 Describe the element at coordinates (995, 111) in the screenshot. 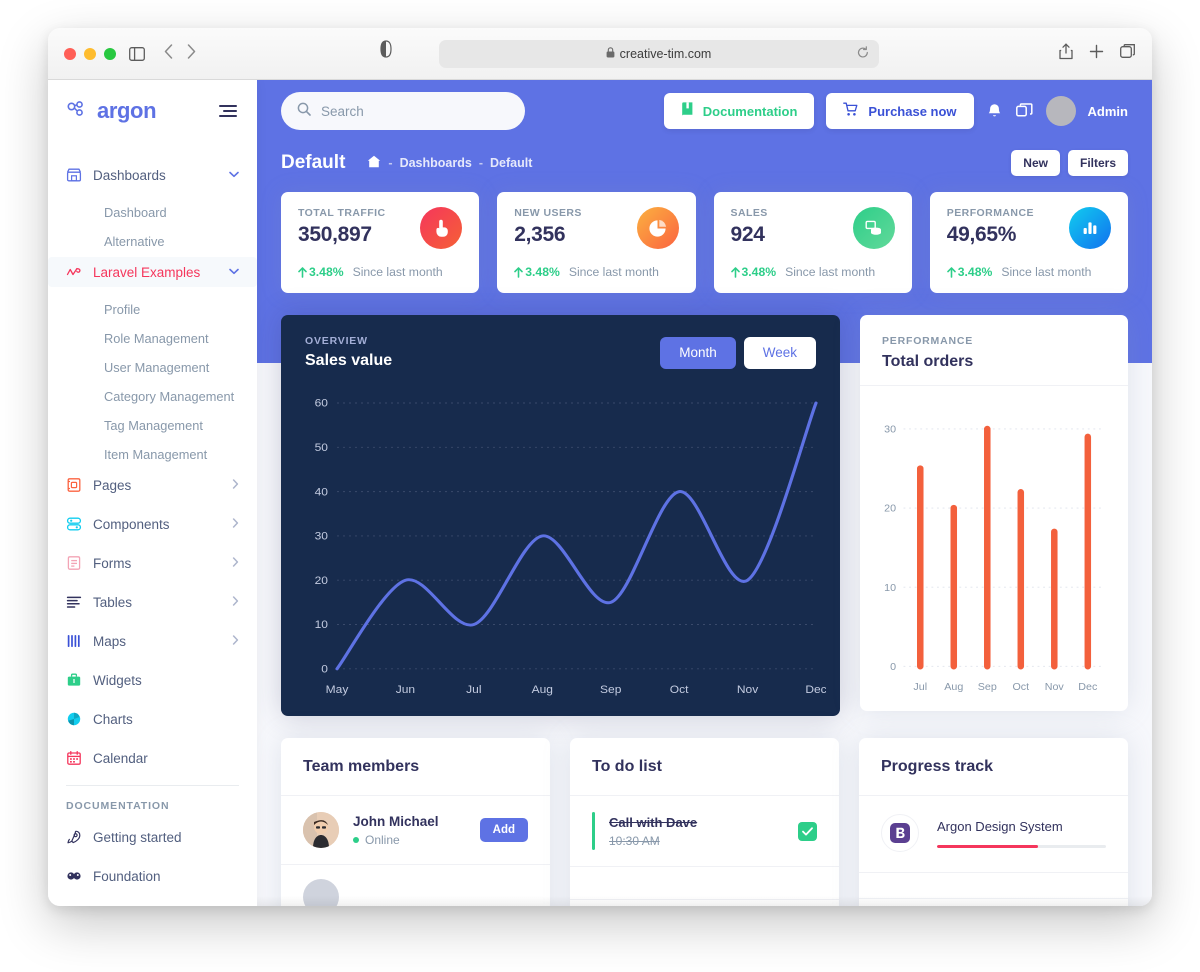

I see `bell-icon` at that location.